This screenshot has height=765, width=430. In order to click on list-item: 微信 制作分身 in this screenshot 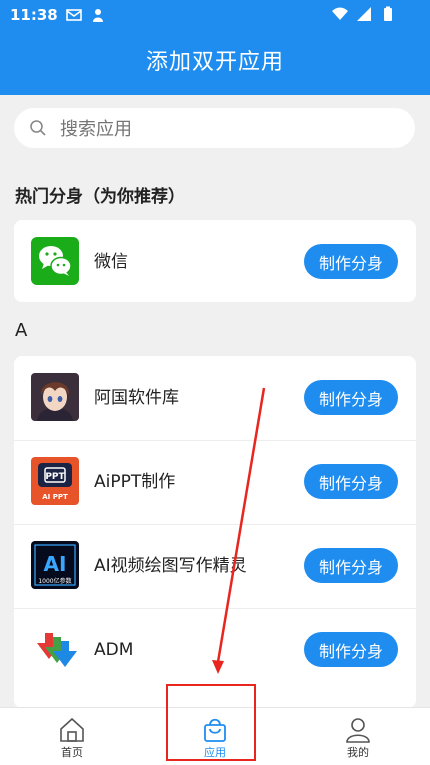, I will do `click(215, 262)`.